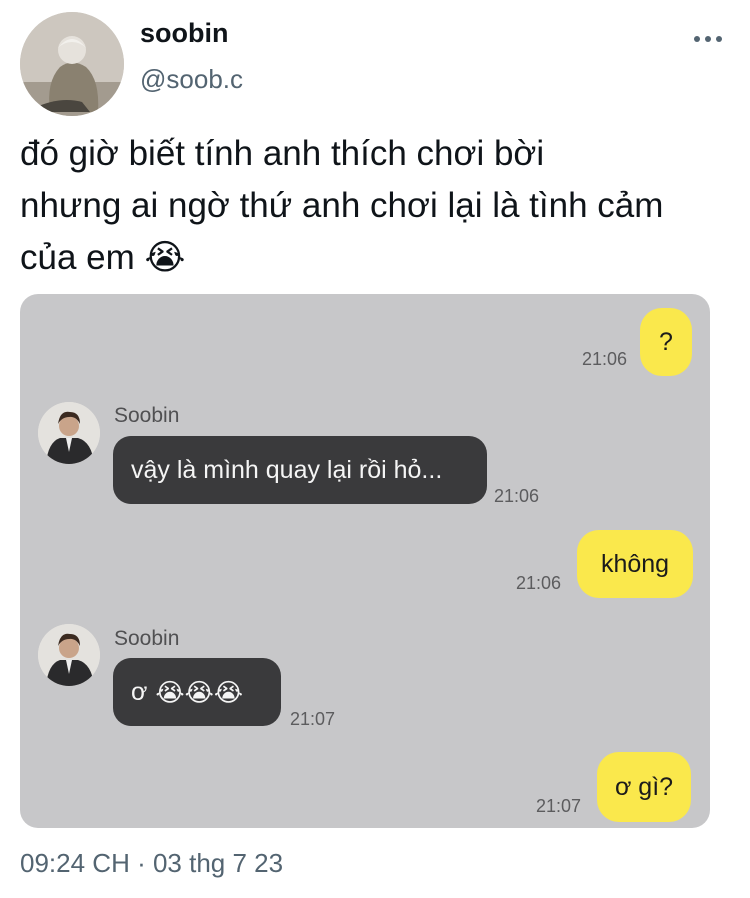  I want to click on incoming-message-bubble: ơ 😭😭😭, so click(197, 692).